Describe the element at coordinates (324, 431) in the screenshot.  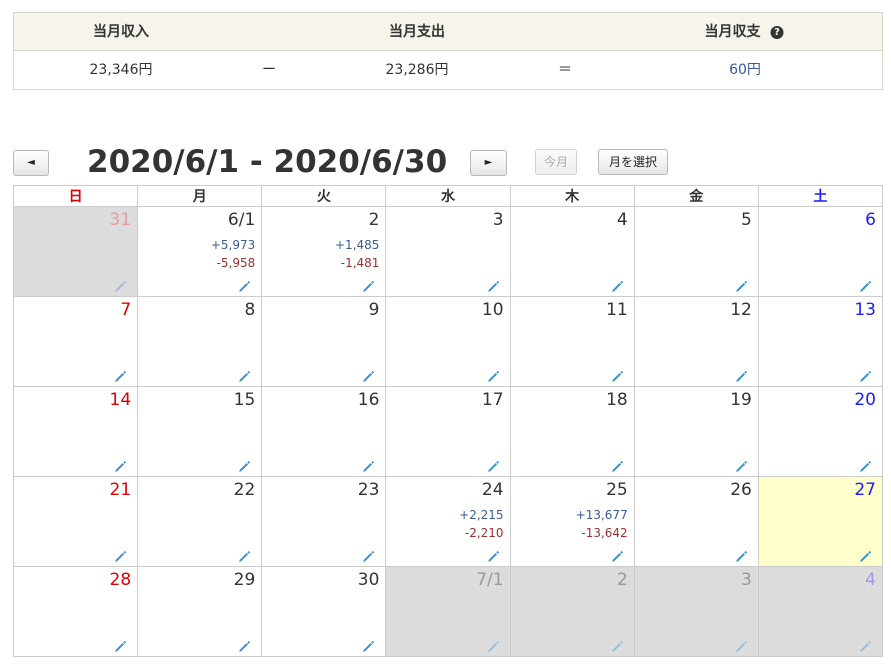
I see `calendar-day-cell: 16` at that location.